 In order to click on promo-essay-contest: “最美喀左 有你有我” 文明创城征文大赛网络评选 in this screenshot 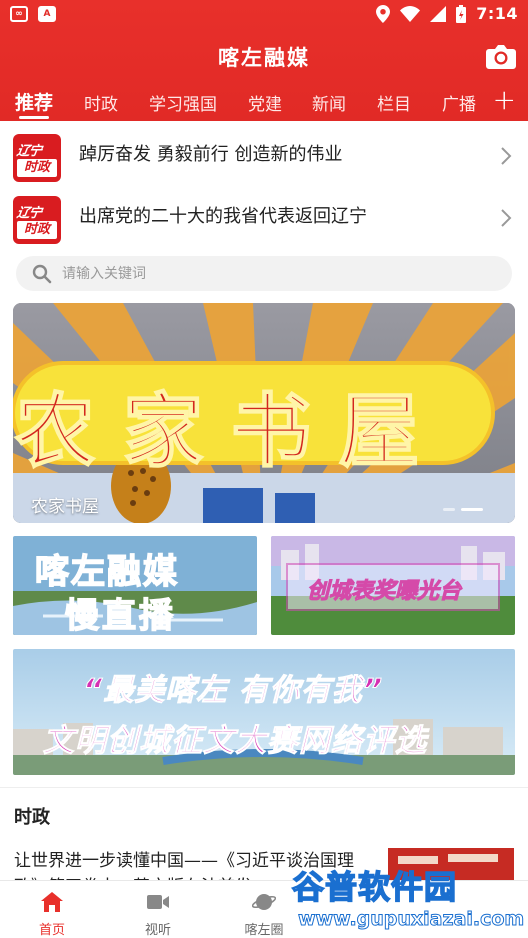, I will do `click(264, 712)`.